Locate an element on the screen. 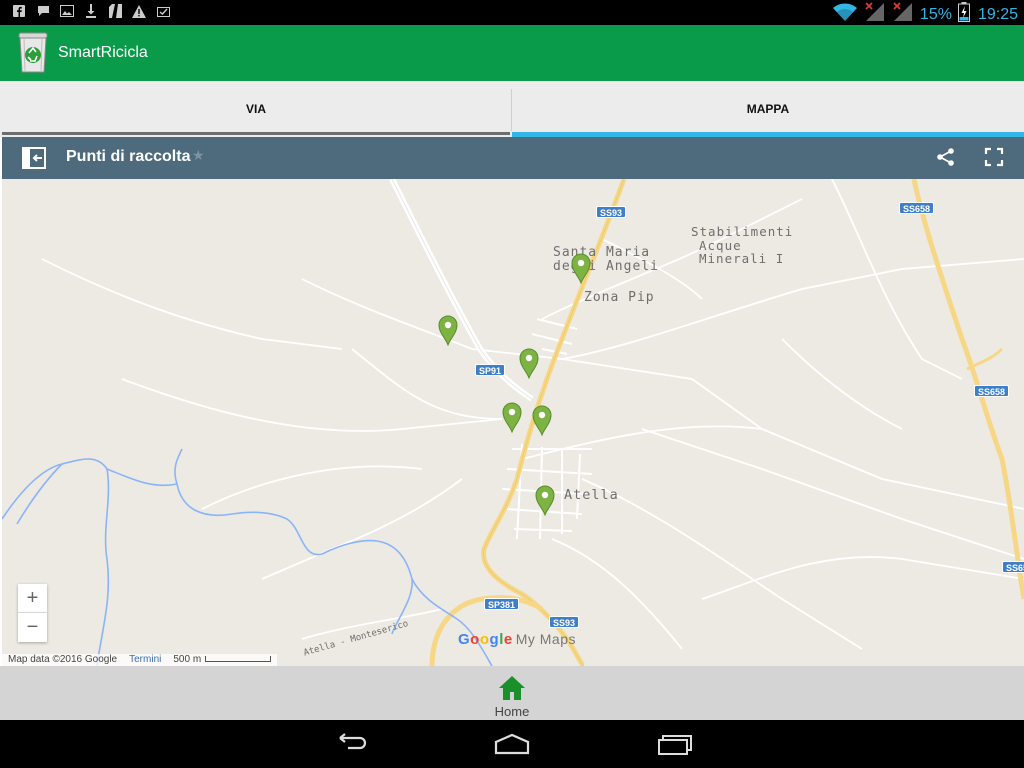  warning-icon is located at coordinates (139, 11).